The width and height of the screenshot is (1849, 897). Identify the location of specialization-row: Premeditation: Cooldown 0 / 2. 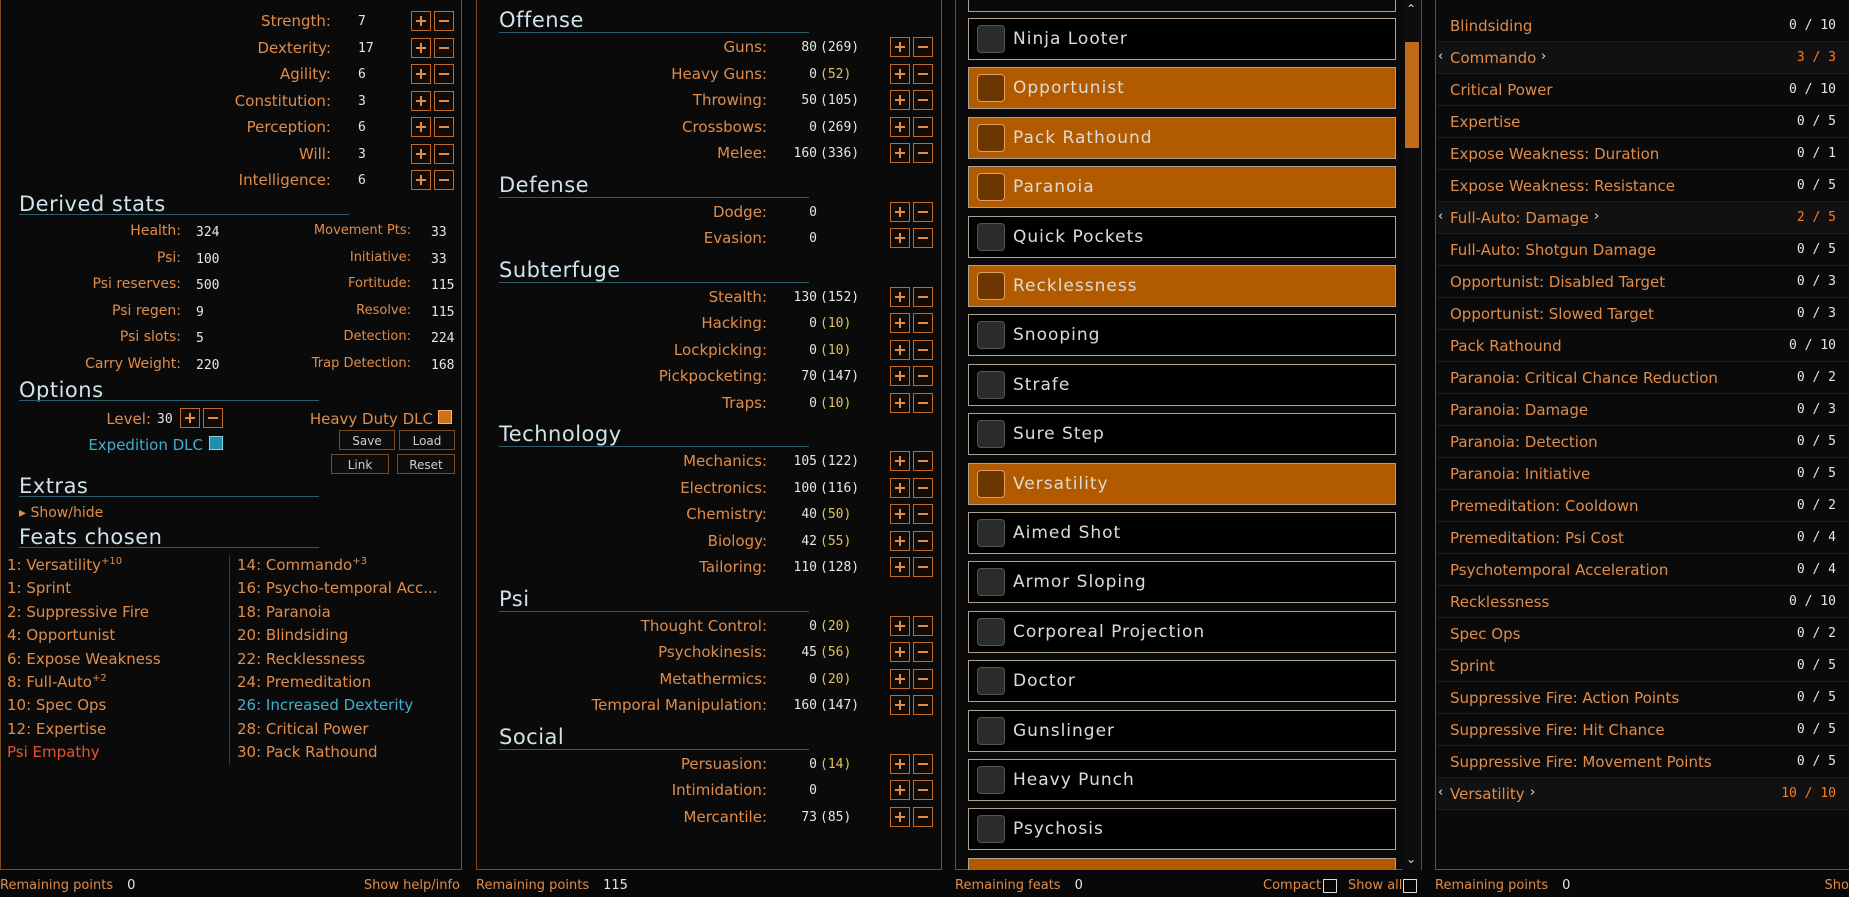
(1642, 506).